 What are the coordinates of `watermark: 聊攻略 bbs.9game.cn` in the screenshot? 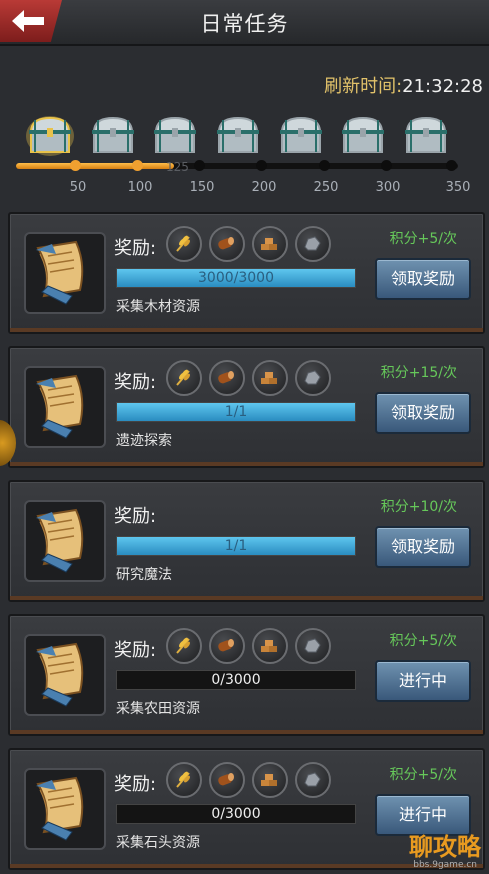 It's located at (424, 850).